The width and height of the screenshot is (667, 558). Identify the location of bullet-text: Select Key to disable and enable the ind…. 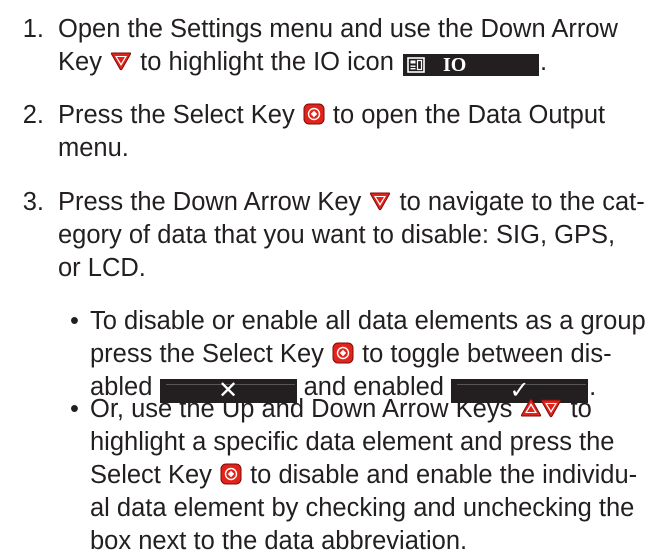
(375, 475).